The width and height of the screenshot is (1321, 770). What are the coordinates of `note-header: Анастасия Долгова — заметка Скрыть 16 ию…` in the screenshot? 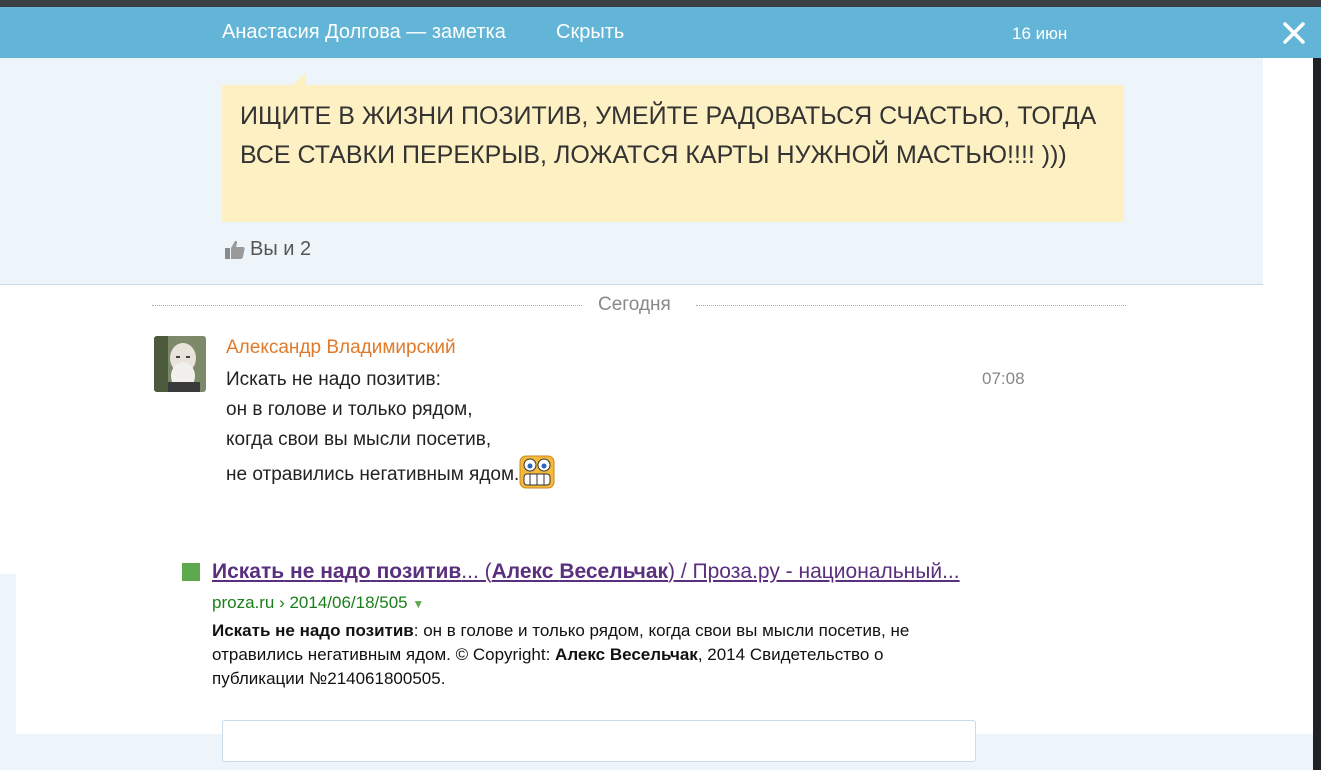 It's located at (660, 32).